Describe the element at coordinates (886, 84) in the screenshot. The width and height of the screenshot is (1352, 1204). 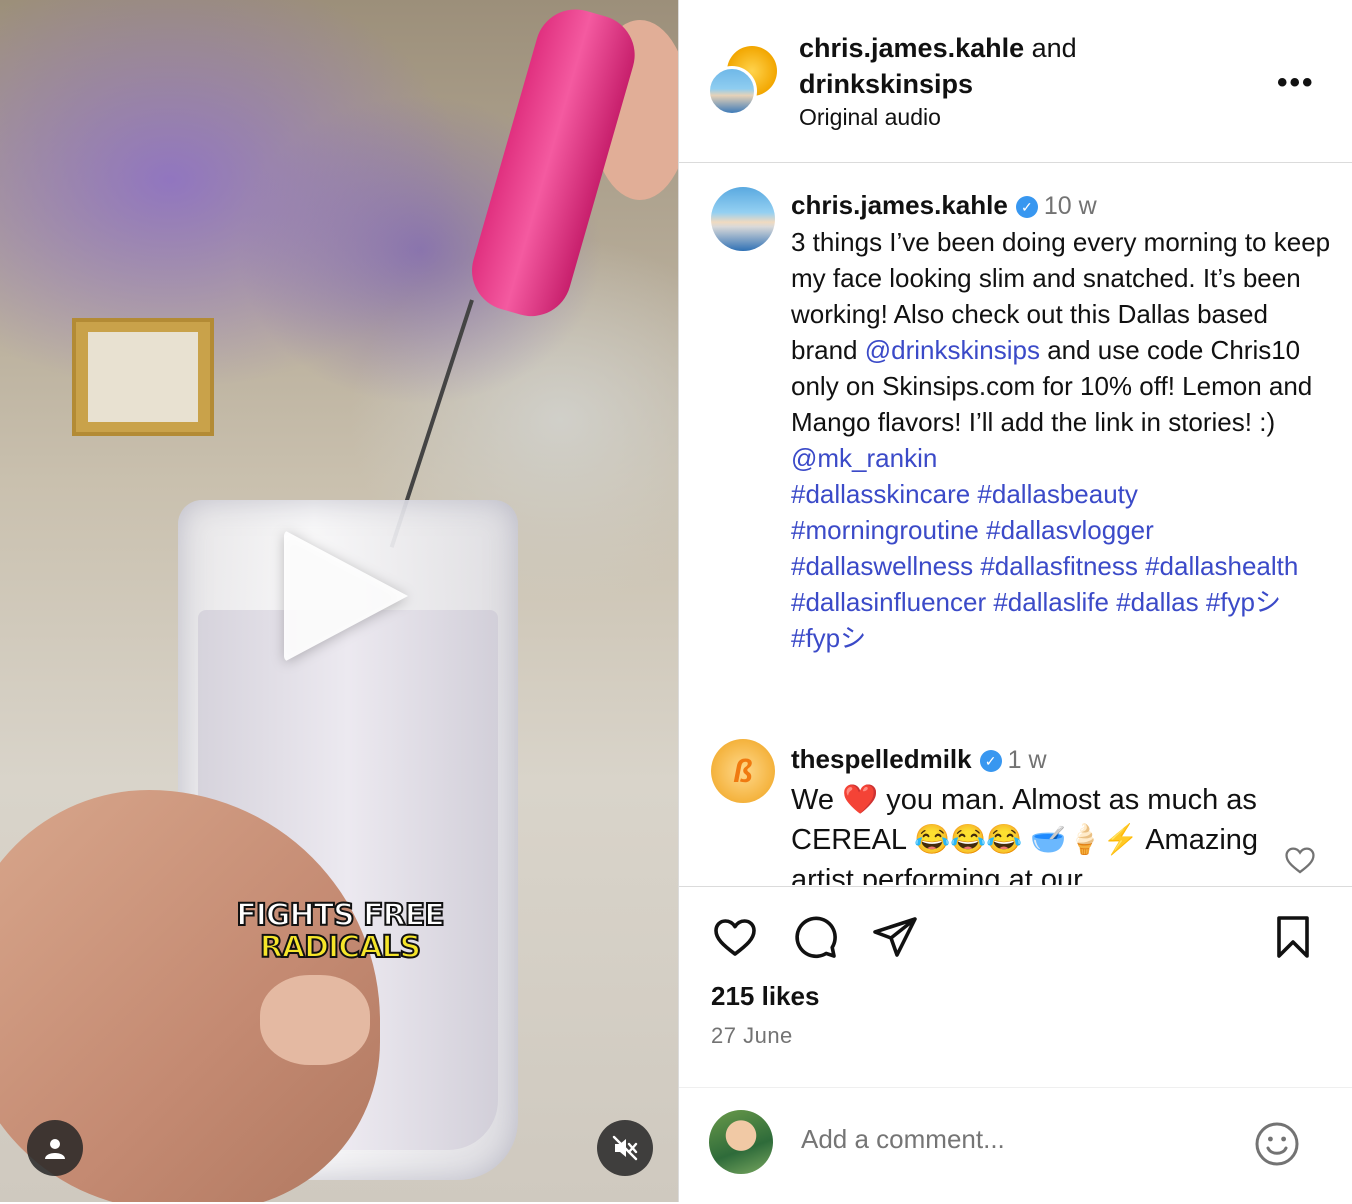
I see `header-user2: drinkskinsips` at that location.